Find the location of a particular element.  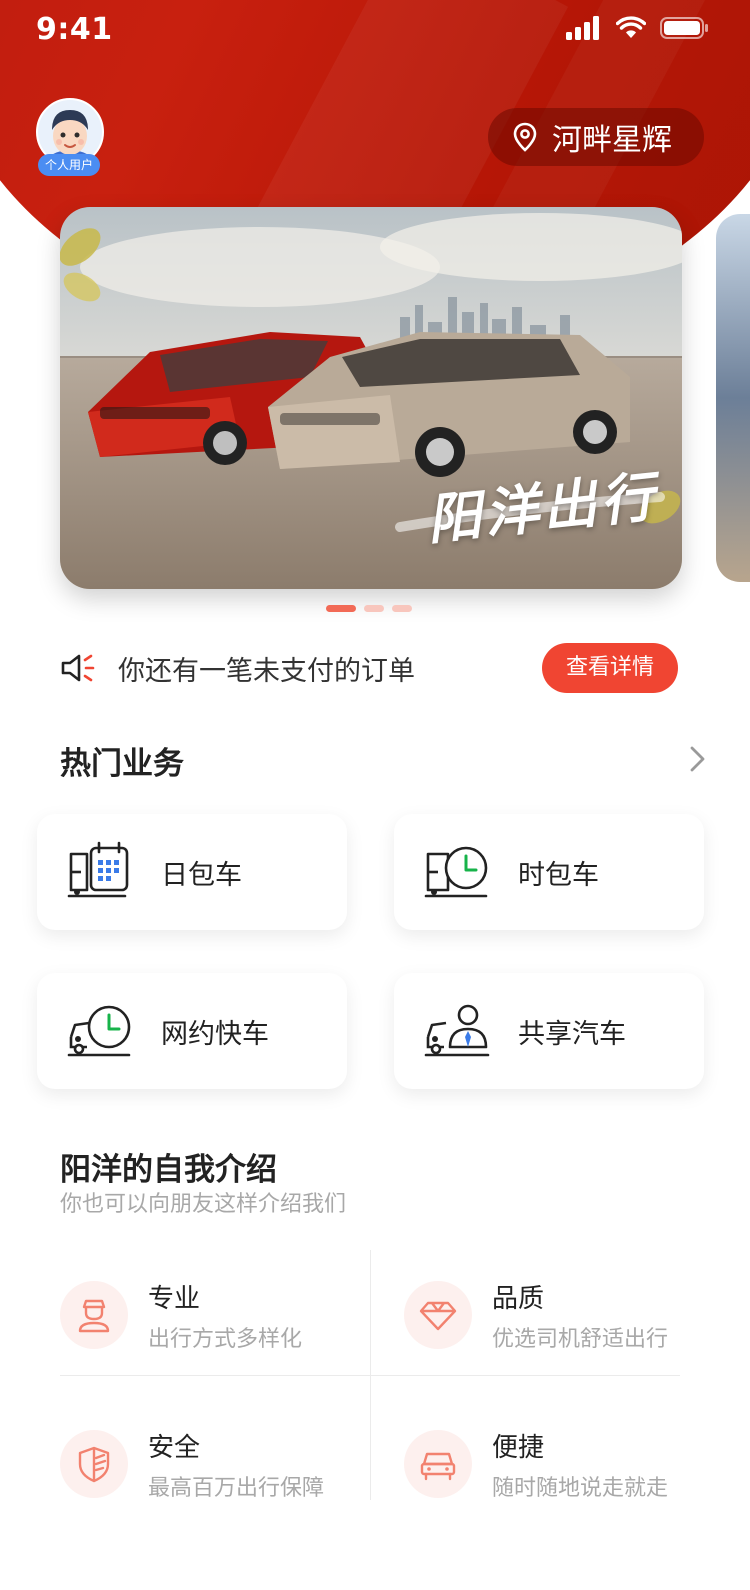

view-details-button: 查看详情 is located at coordinates (610, 668).